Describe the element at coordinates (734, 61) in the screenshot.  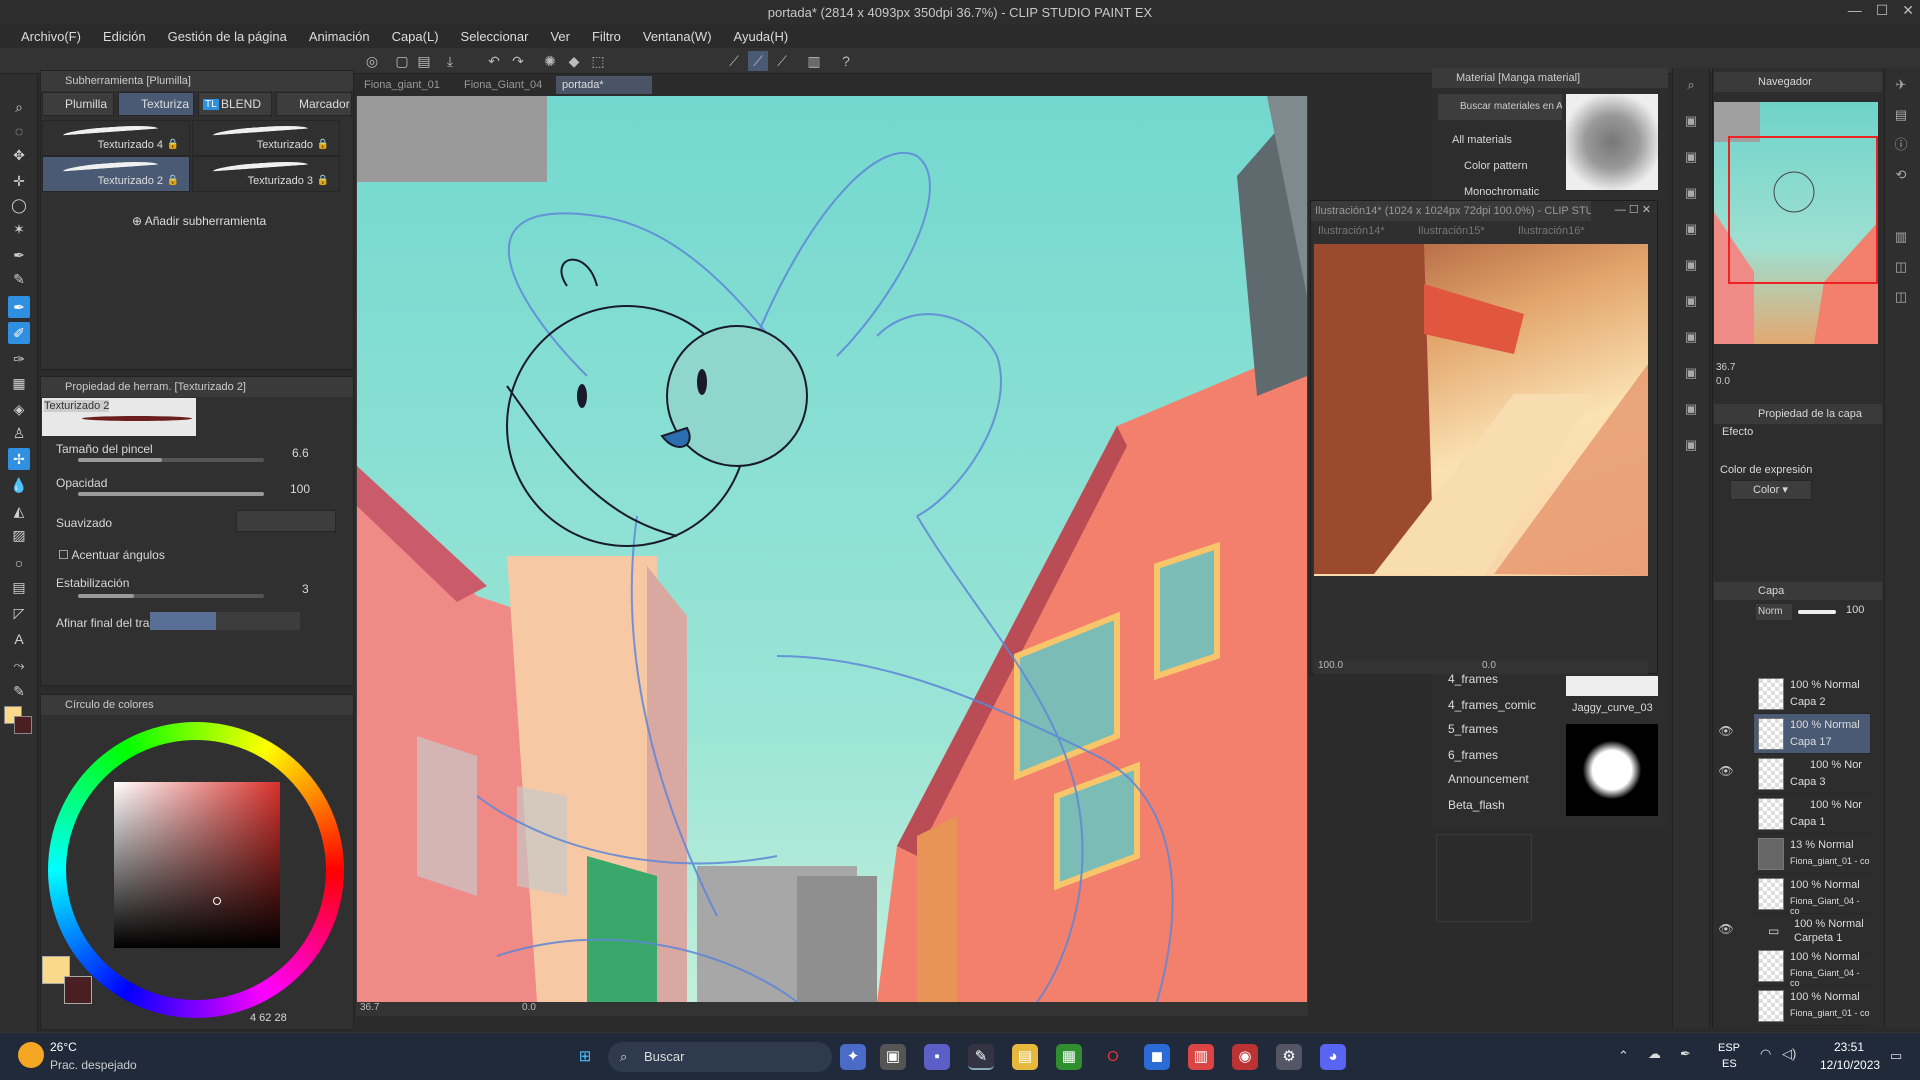
I see `ruler-icon: ⟋` at that location.